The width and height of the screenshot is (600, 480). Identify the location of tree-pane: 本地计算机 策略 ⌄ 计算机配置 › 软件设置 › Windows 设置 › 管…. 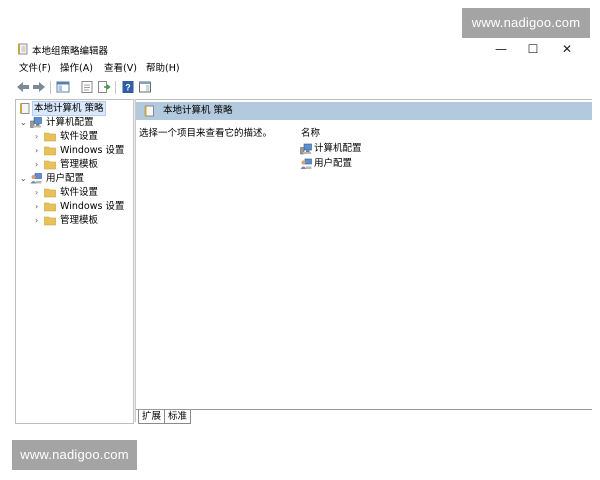
(74, 261).